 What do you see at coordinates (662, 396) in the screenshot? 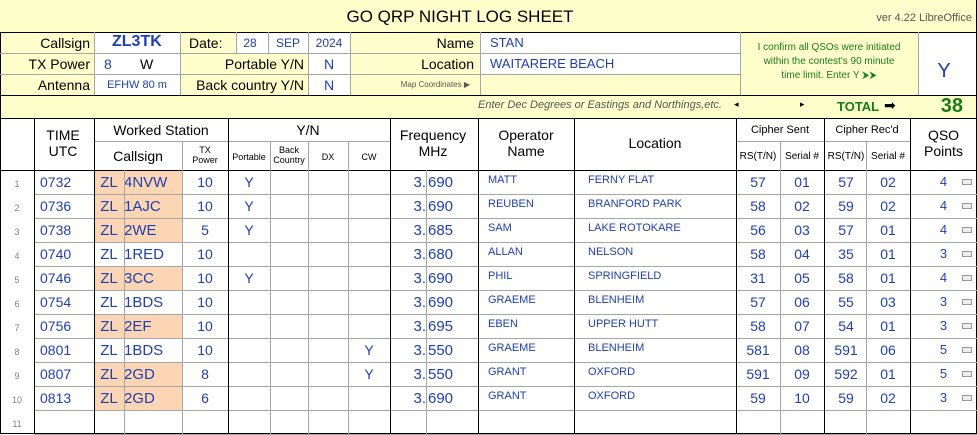
I see `cell-loc: OXFORD` at bounding box center [662, 396].